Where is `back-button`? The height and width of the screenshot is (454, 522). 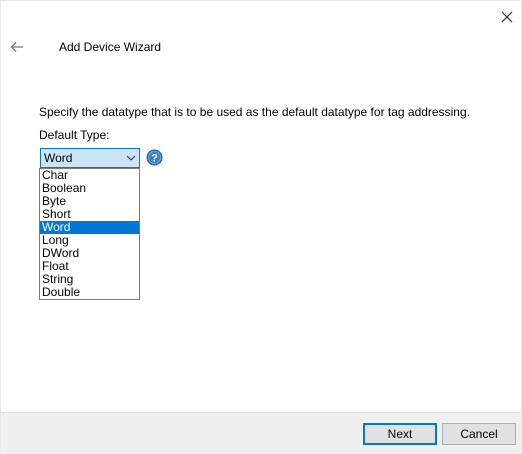
back-button is located at coordinates (17, 47).